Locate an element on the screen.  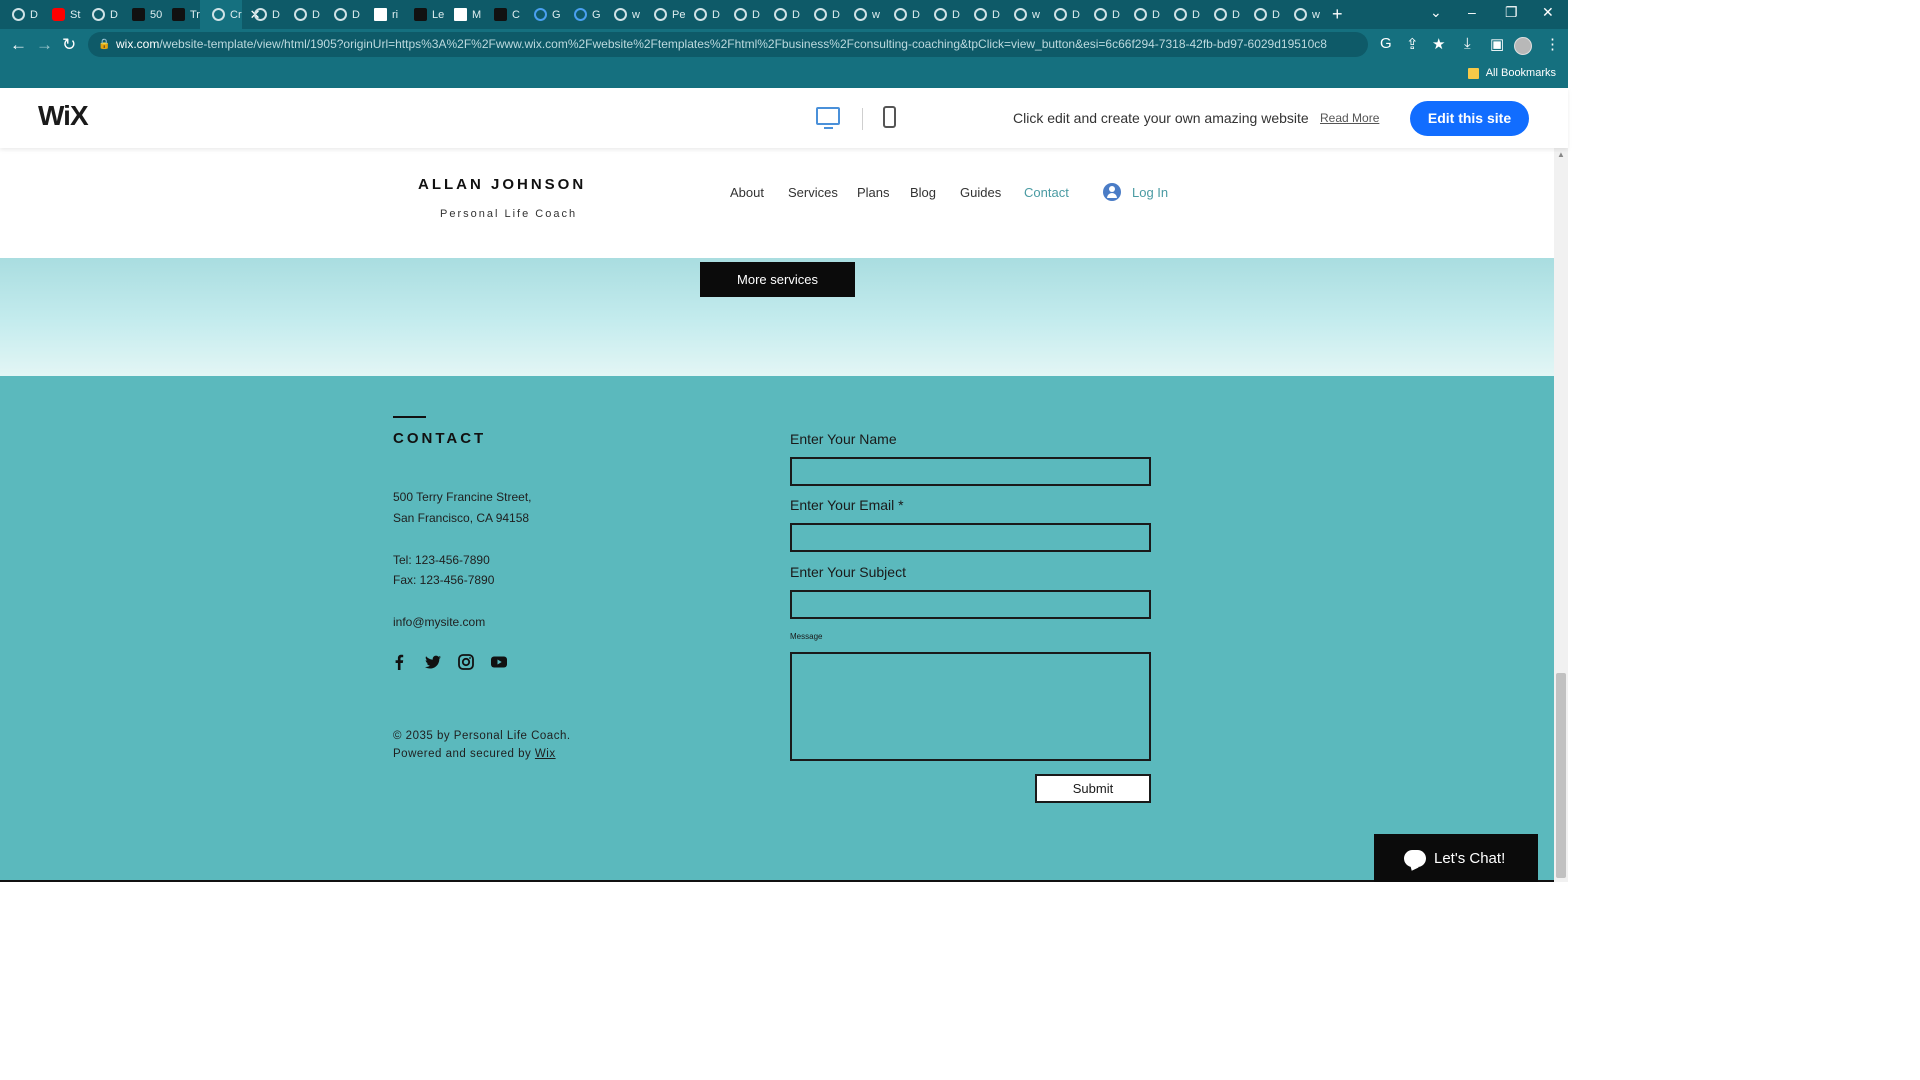
back-icon: ← is located at coordinates (18, 45).